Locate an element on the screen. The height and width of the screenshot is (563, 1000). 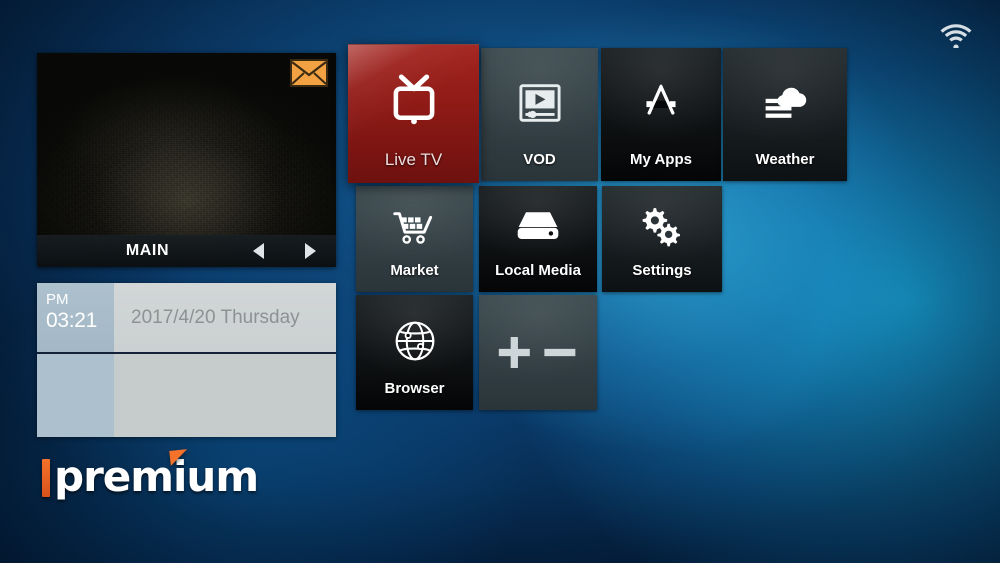
date-widget: 2017/4/20 Thursday is located at coordinates (225, 317).